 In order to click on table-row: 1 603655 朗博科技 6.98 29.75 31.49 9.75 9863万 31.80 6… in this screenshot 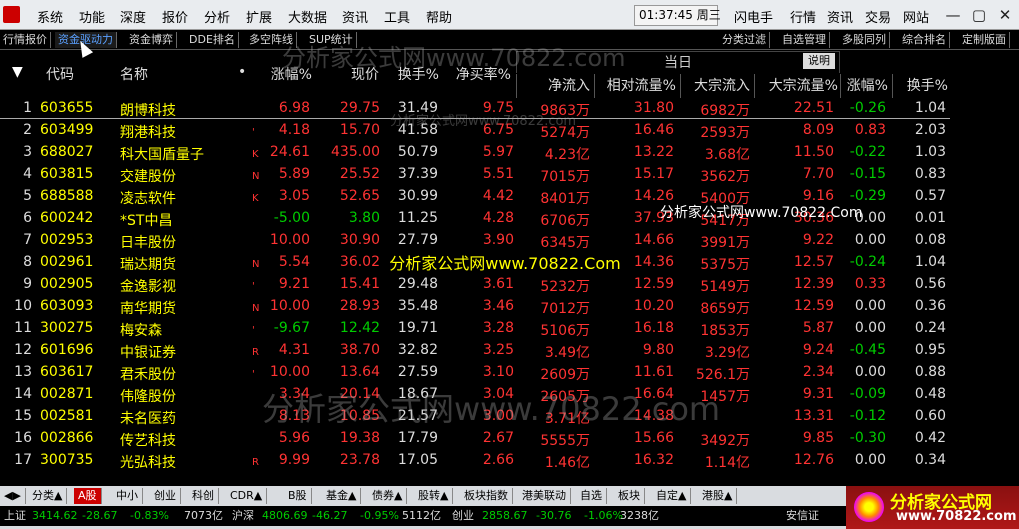, I will do `click(509, 108)`.